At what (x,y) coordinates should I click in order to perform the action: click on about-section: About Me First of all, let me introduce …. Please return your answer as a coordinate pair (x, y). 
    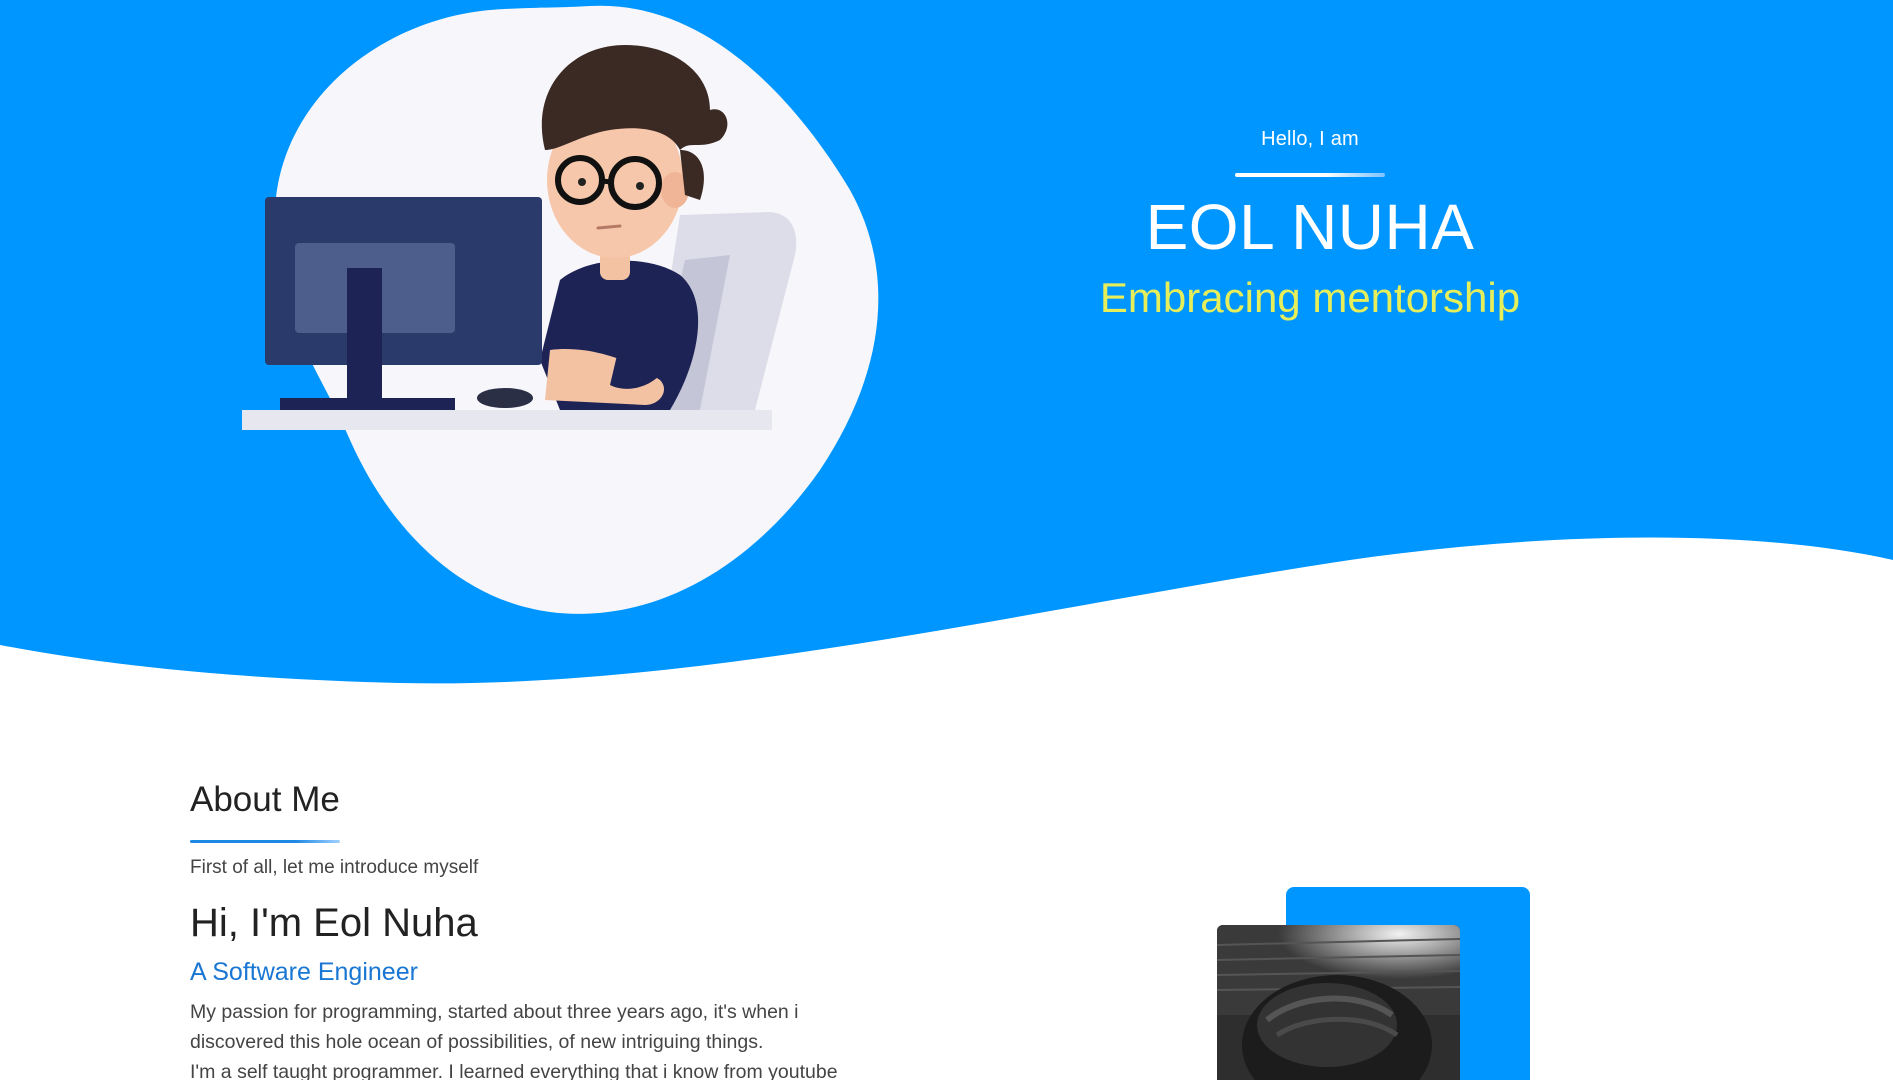
    Looking at the image, I should click on (570, 930).